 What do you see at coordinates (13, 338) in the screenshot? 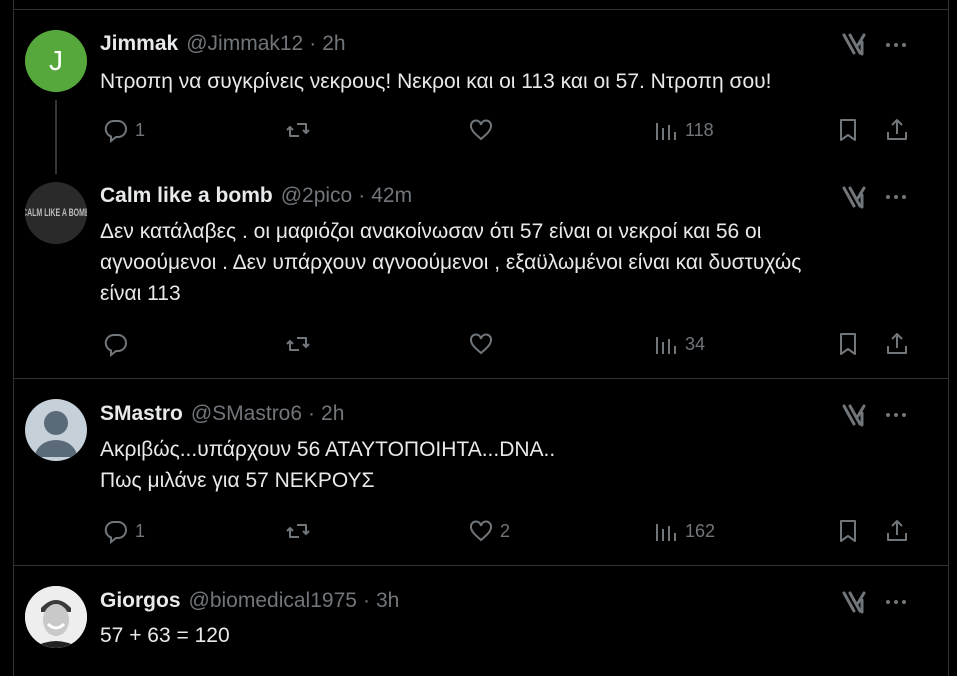
I see `column-border-left` at bounding box center [13, 338].